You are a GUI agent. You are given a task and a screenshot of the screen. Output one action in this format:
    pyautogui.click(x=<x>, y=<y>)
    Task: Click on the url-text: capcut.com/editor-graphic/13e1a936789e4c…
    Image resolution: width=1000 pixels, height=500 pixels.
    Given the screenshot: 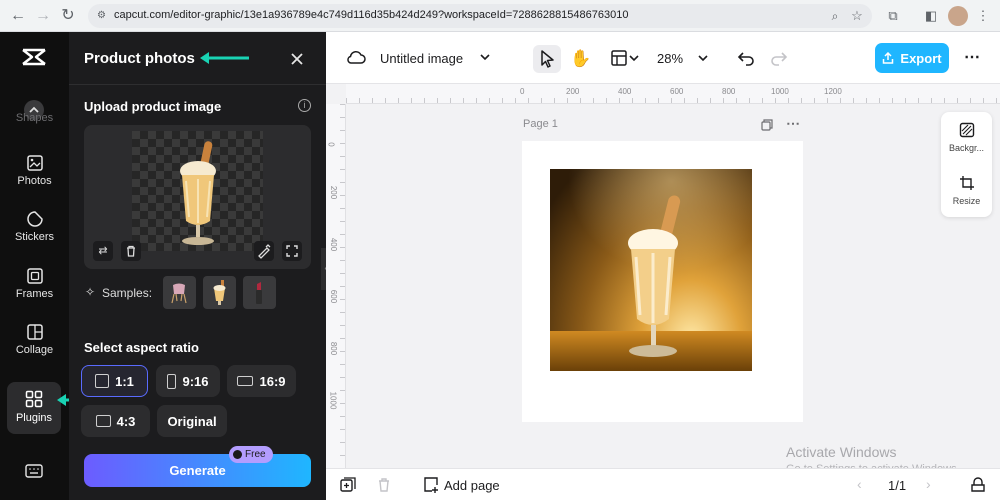 What is the action you would take?
    pyautogui.click(x=371, y=15)
    